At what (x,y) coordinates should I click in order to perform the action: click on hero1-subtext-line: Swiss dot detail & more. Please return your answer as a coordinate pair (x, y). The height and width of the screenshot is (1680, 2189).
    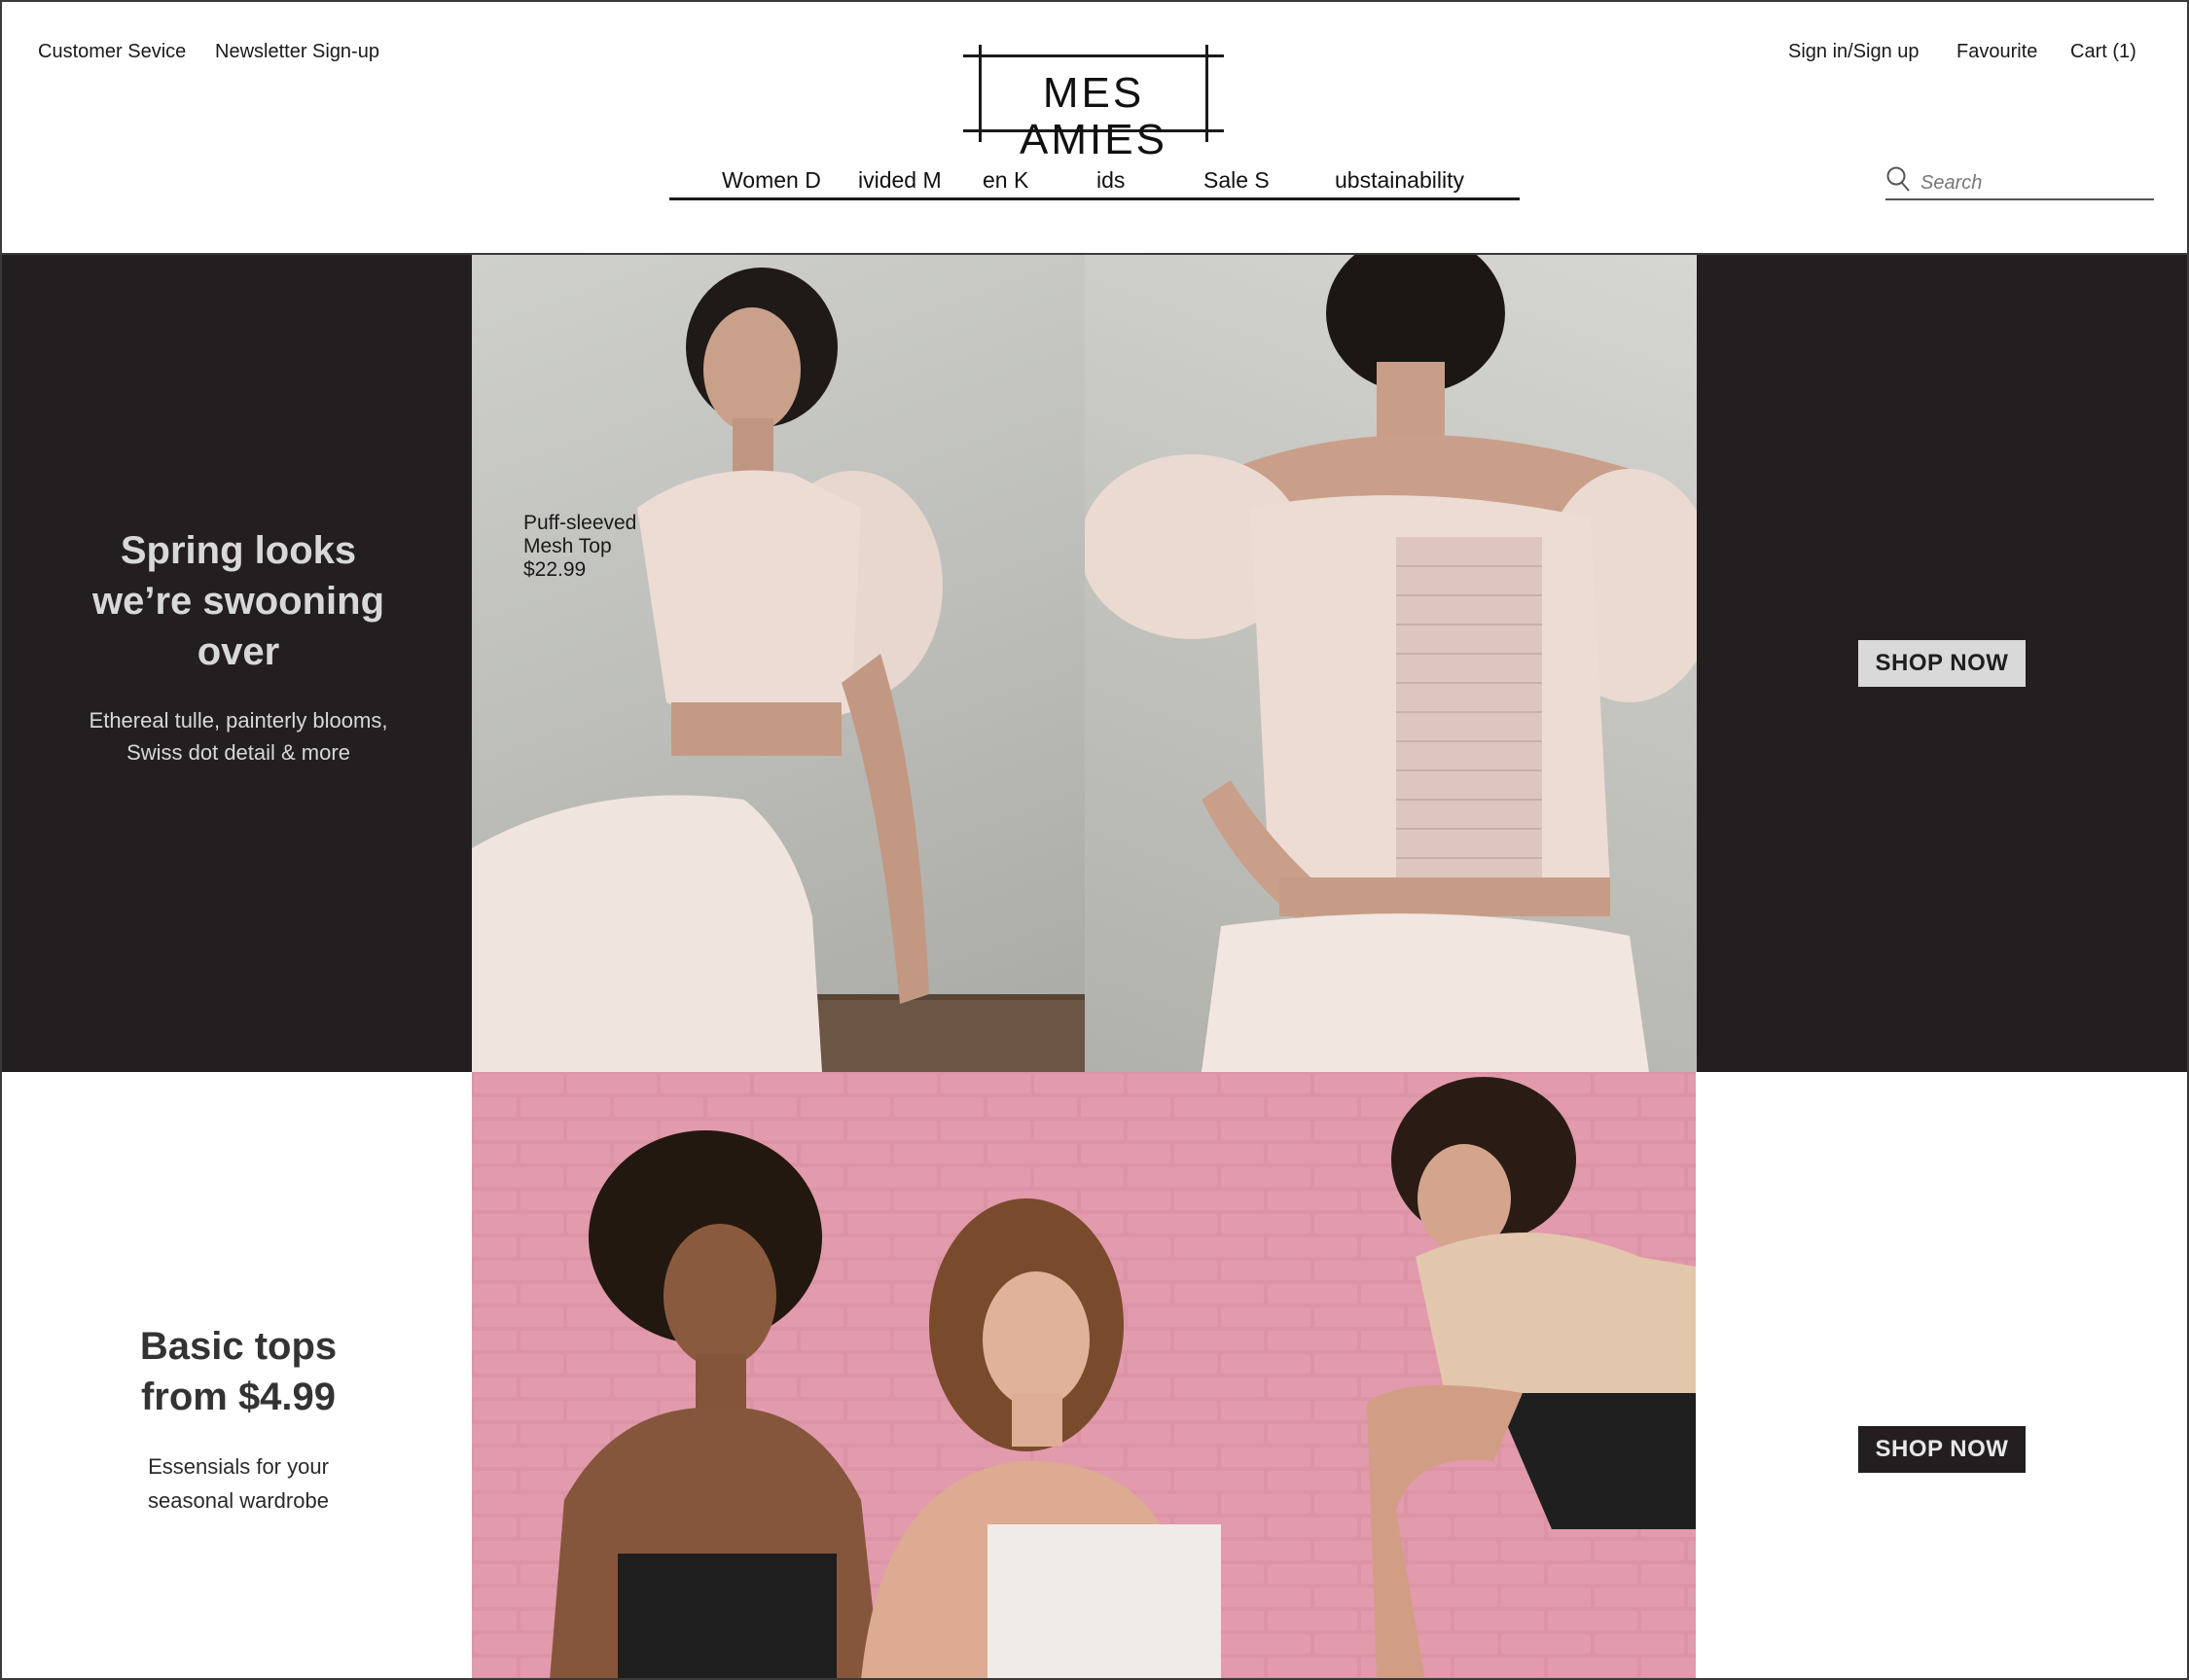
    Looking at the image, I should click on (238, 752).